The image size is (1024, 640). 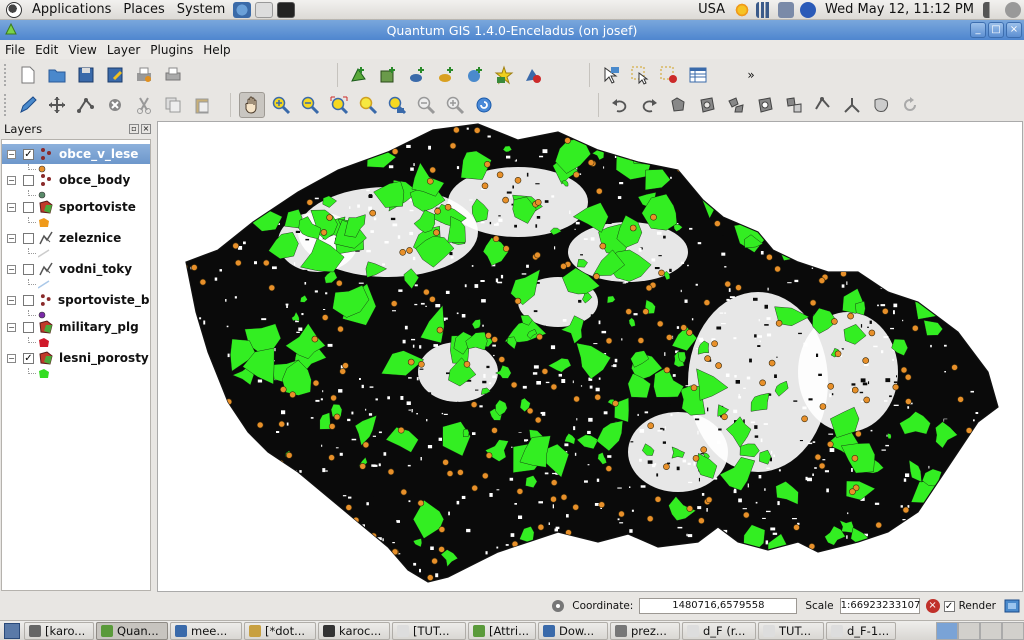 I want to click on add-raster-layer-icon, so click(x=388, y=75).